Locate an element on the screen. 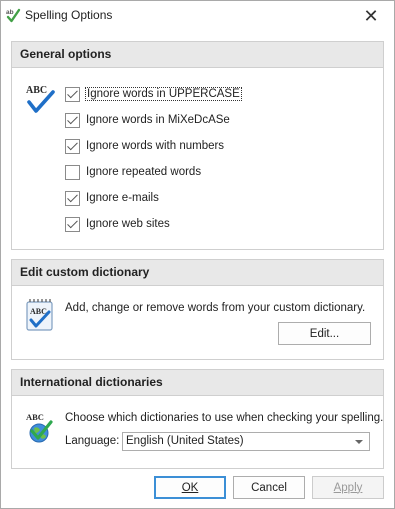 The width and height of the screenshot is (395, 509). dictionary-notebook-icon: ABC is located at coordinates (39, 315).